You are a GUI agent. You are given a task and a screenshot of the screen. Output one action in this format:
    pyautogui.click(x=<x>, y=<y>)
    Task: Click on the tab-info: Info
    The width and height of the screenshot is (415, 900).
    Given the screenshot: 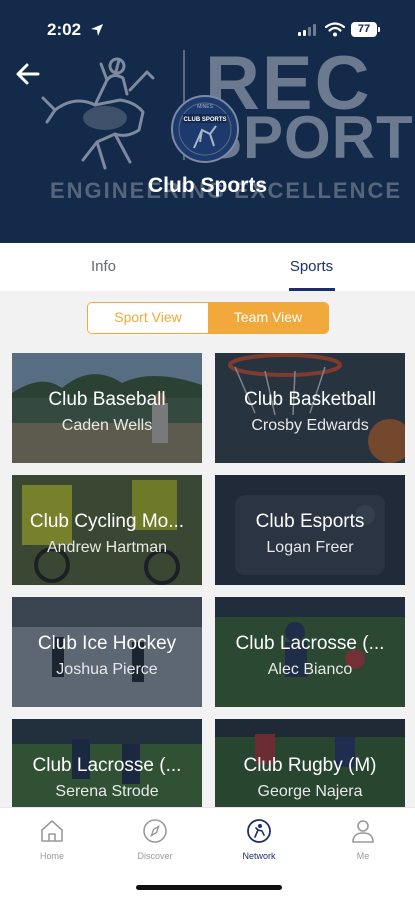 What is the action you would take?
    pyautogui.click(x=103, y=267)
    